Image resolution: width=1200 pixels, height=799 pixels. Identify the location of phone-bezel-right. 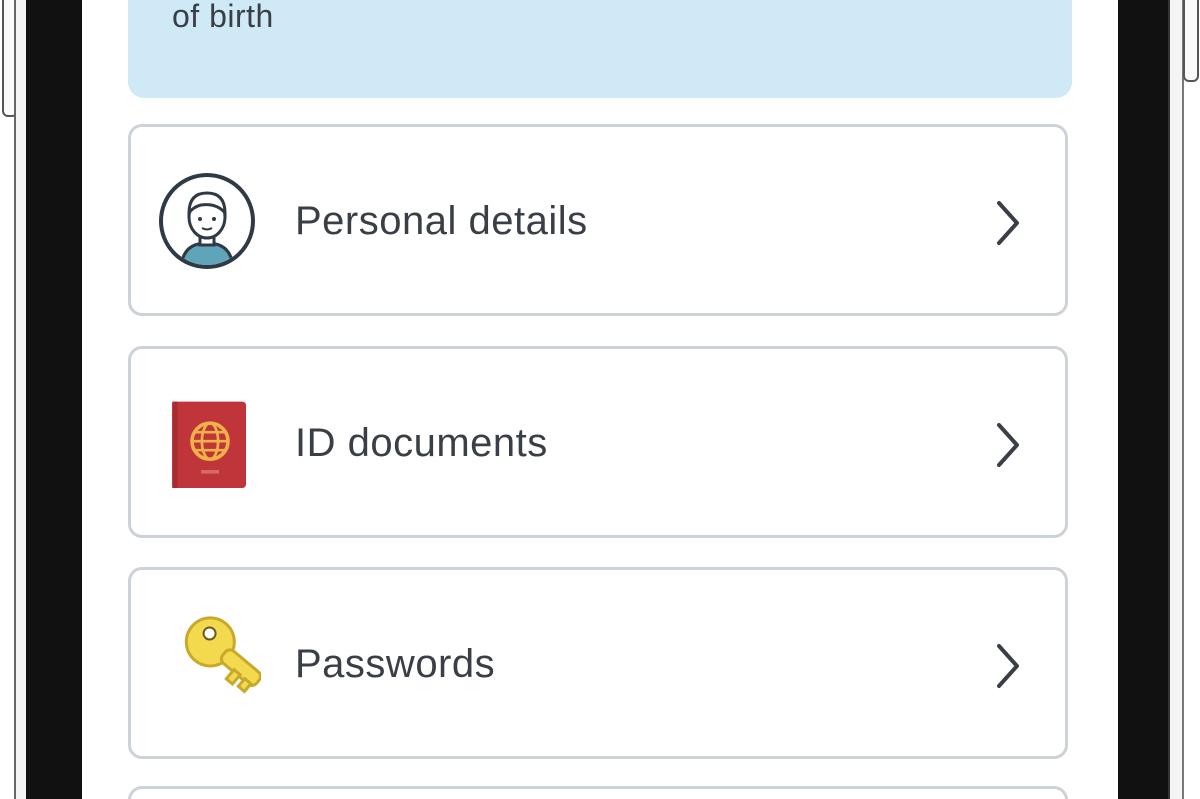
(1143, 399).